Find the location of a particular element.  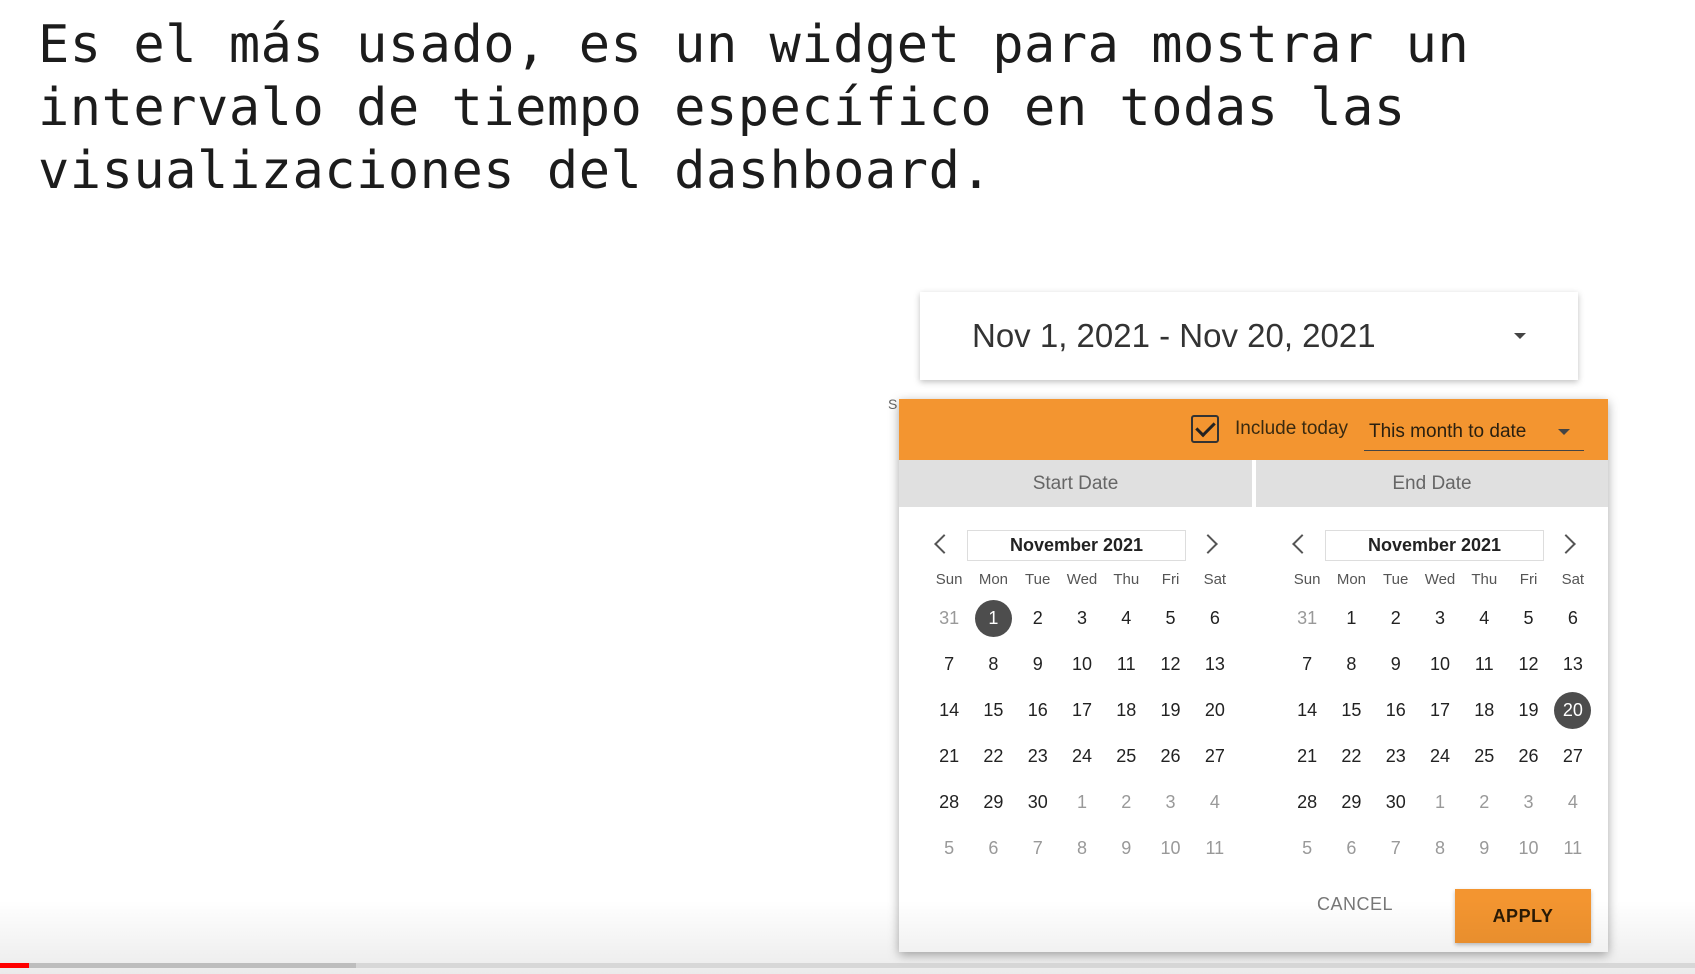

end-date-tab: End Date is located at coordinates (1432, 483).